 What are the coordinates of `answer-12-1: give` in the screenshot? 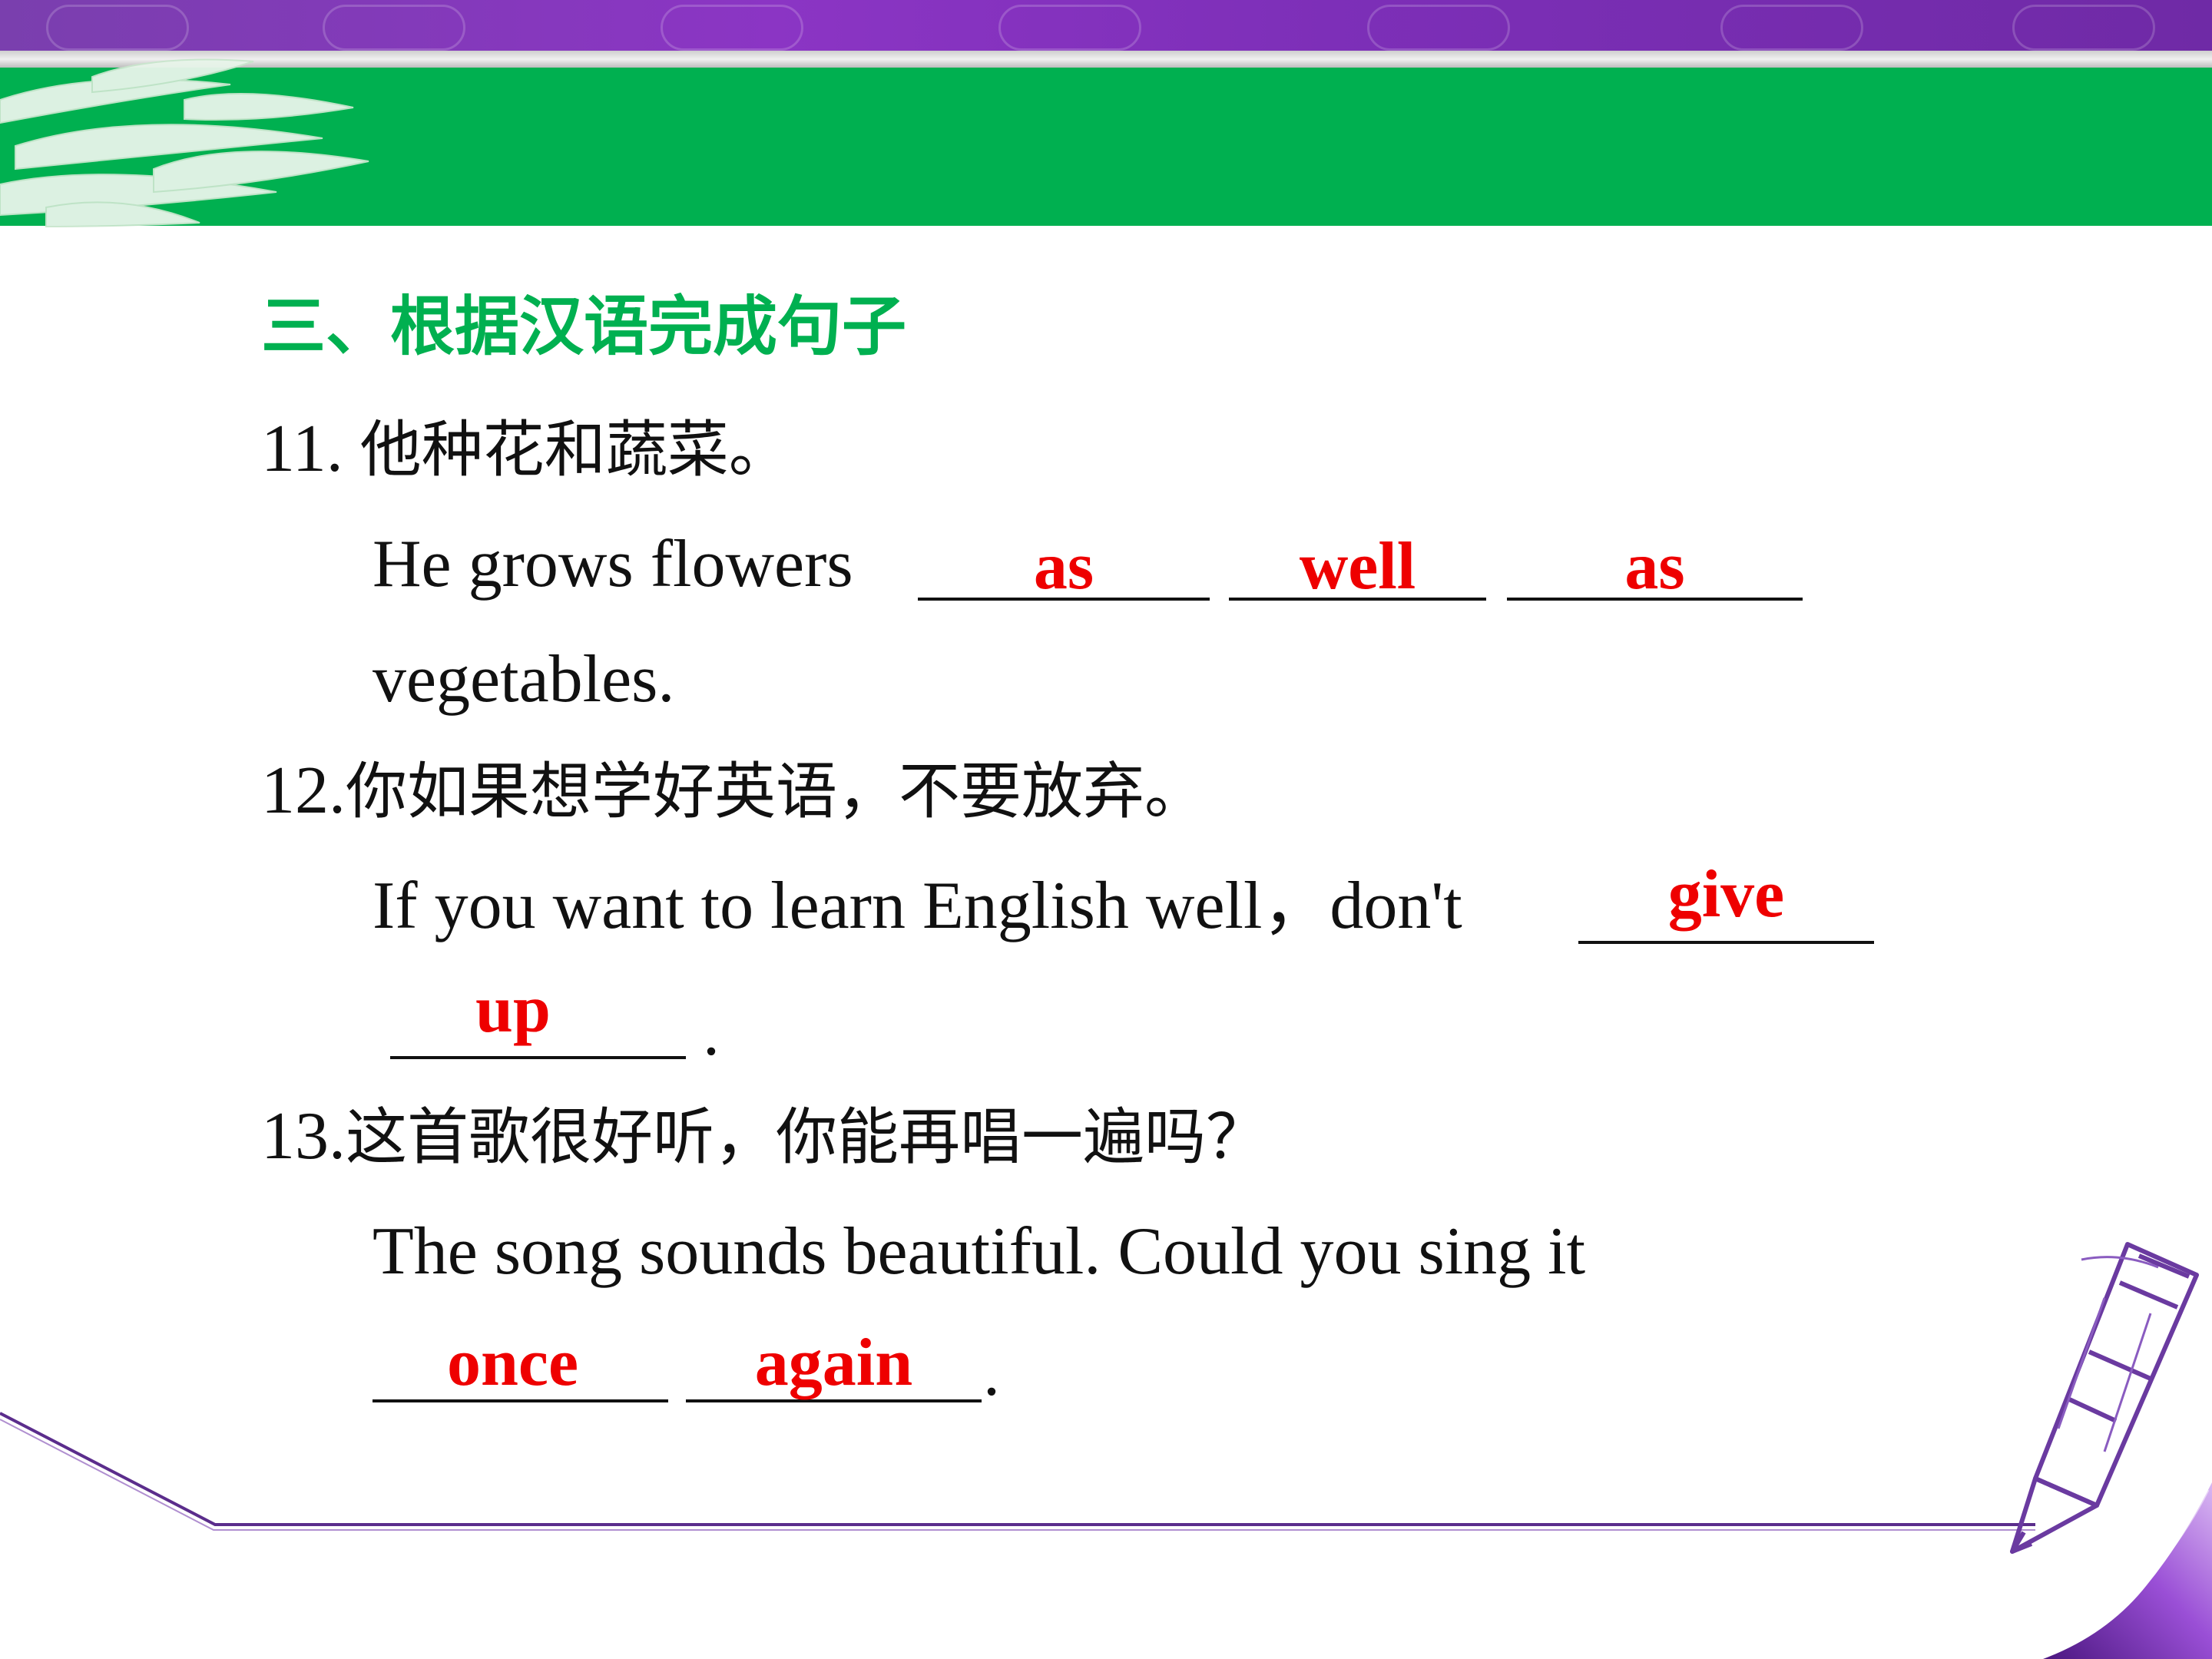 It's located at (1726, 894).